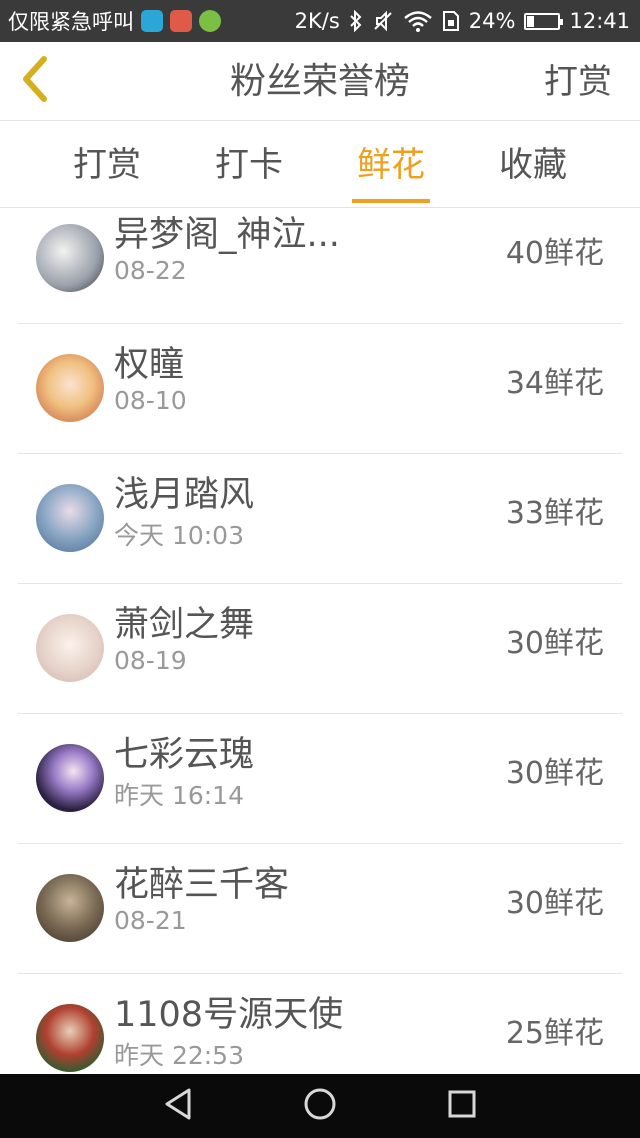 The height and width of the screenshot is (1138, 640). I want to click on list-item: 1108号源天使 昨天 22:53 25鲜花, so click(320, 1024).